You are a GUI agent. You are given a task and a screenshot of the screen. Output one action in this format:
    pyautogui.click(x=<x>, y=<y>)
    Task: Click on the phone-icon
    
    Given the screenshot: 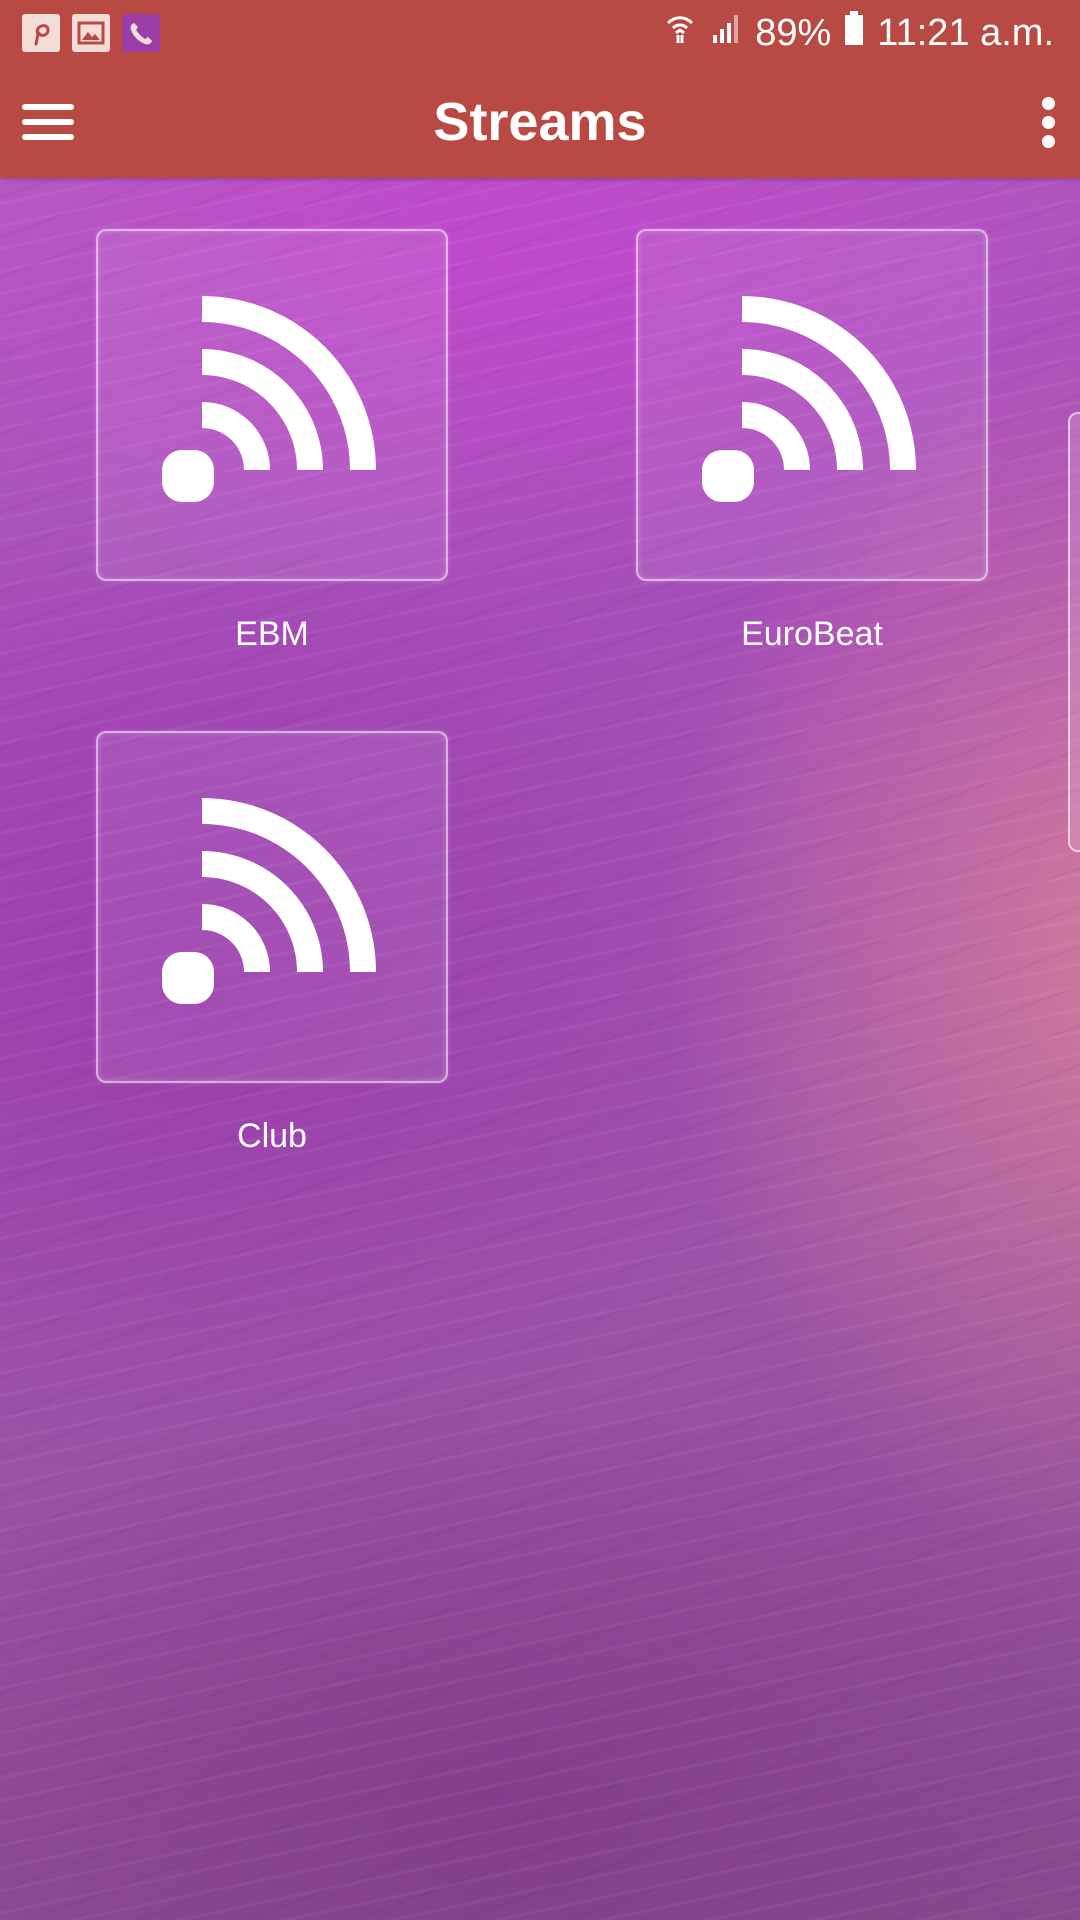 What is the action you would take?
    pyautogui.click(x=141, y=33)
    